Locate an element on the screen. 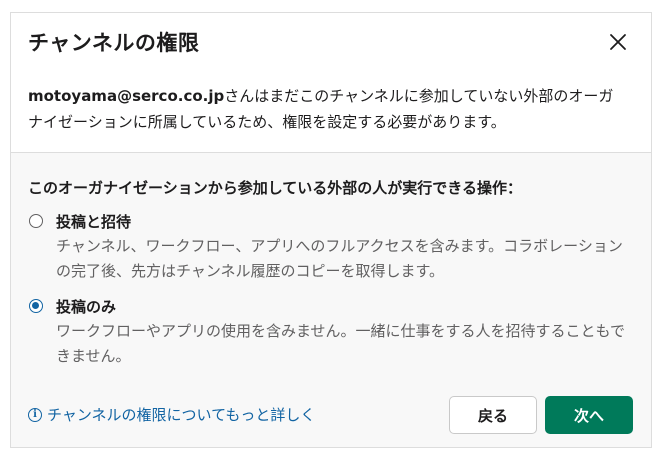  close-icon is located at coordinates (618, 42).